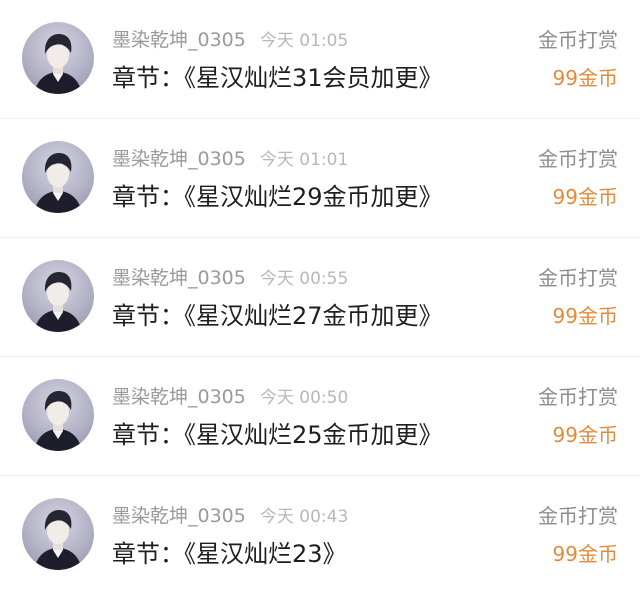 This screenshot has height=595, width=640. Describe the element at coordinates (313, 197) in the screenshot. I see `chapter-title: 《星汉灿烂29金币加更》` at that location.